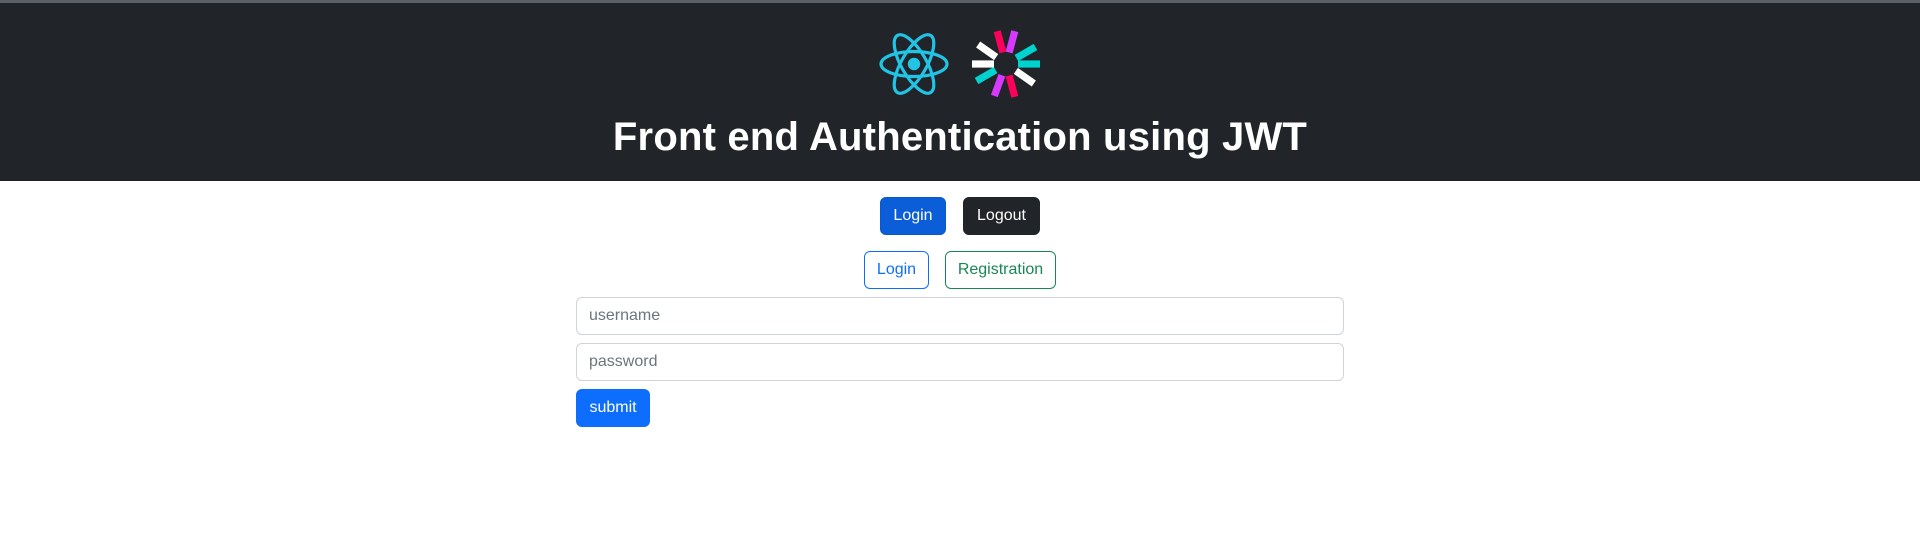 The width and height of the screenshot is (1920, 543). What do you see at coordinates (960, 137) in the screenshot?
I see `page-title: Front end Authentication using JWT` at bounding box center [960, 137].